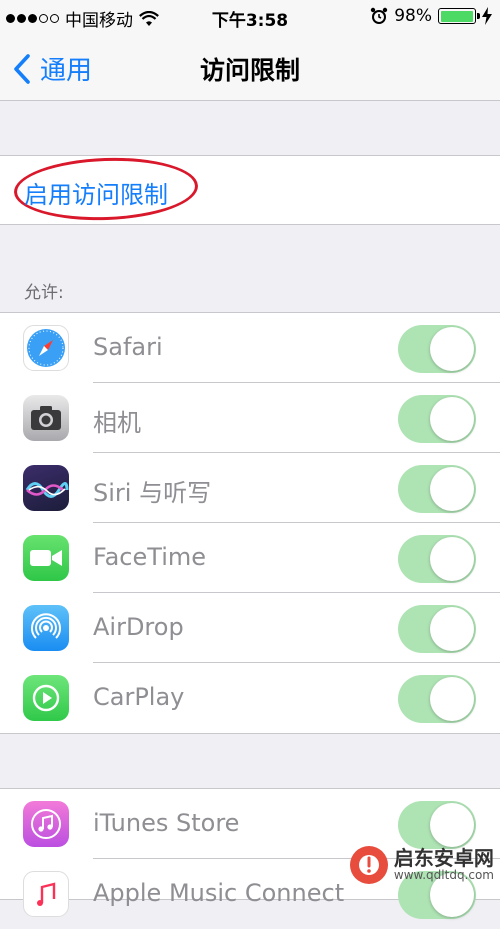  What do you see at coordinates (166, 823) in the screenshot?
I see `app-label: iTunes Store` at bounding box center [166, 823].